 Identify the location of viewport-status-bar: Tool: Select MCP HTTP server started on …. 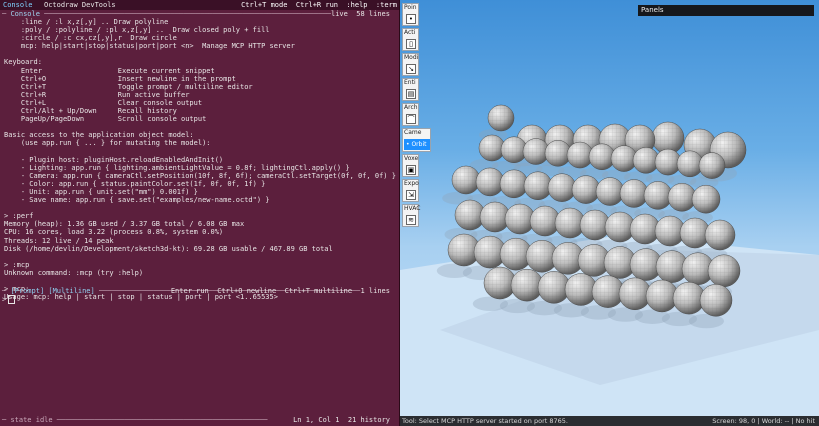
(609, 421).